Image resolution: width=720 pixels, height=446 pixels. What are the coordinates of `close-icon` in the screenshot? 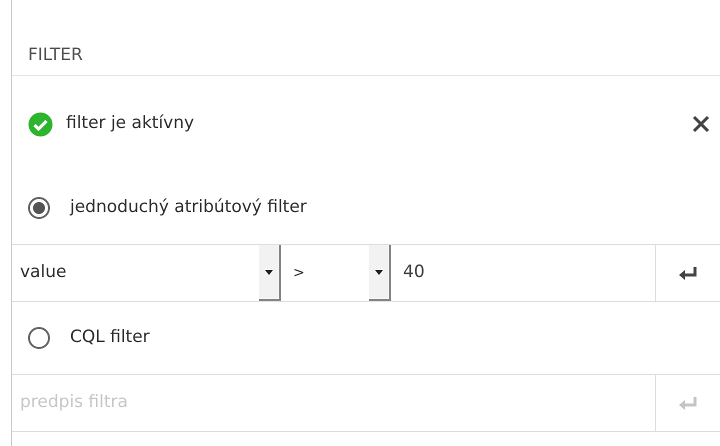 It's located at (701, 124).